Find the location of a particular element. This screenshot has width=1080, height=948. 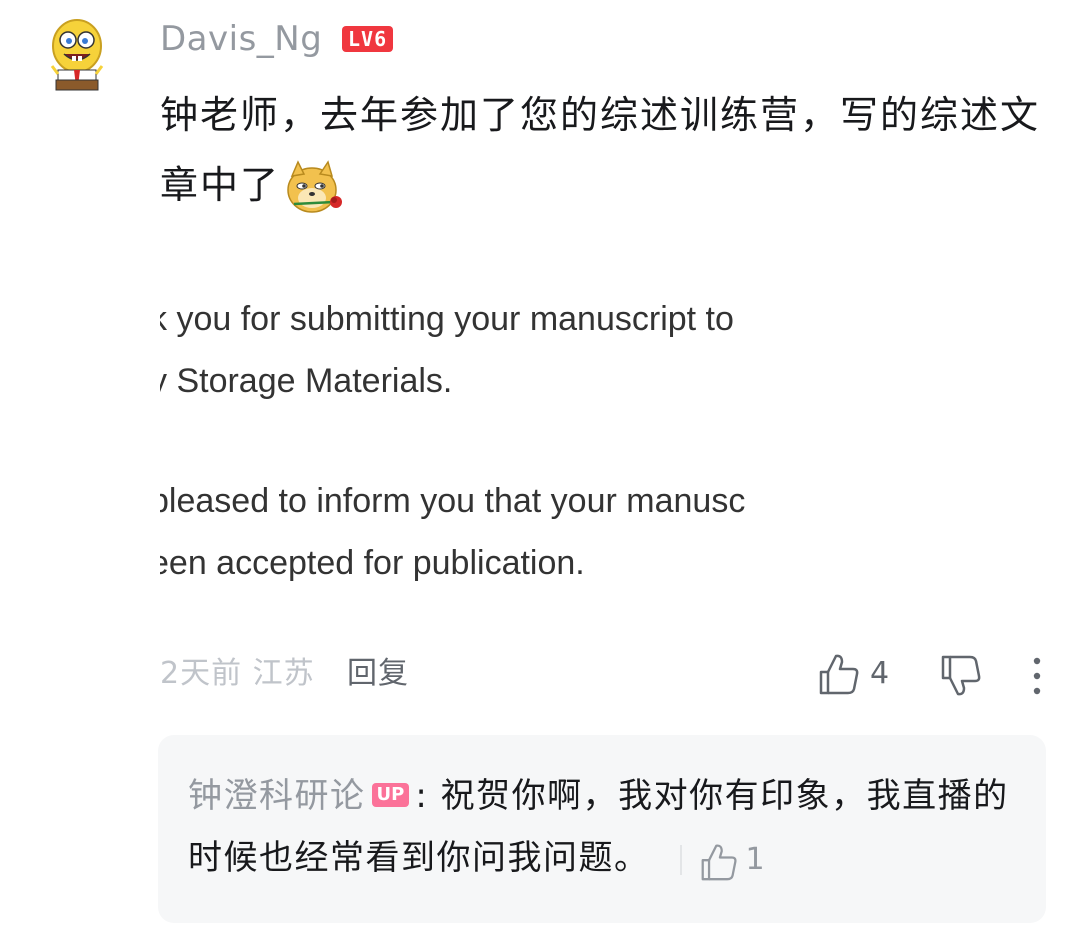

reply-author: 钟澄科研论 is located at coordinates (277, 796).